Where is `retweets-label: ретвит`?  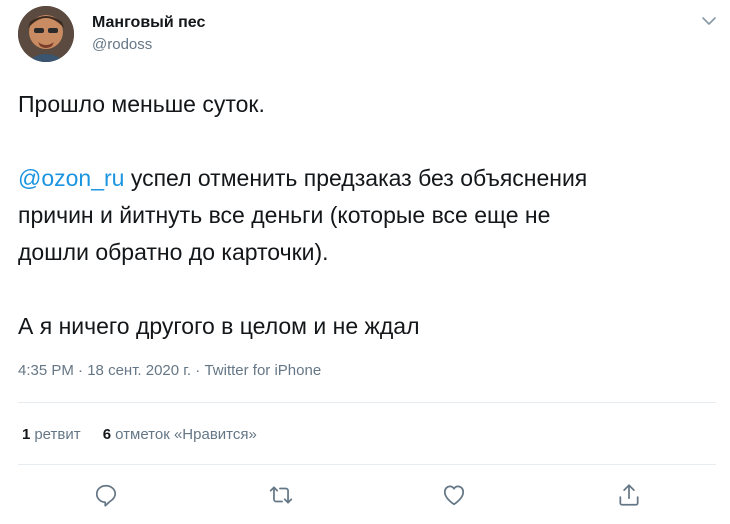 retweets-label: ретвит is located at coordinates (57, 434).